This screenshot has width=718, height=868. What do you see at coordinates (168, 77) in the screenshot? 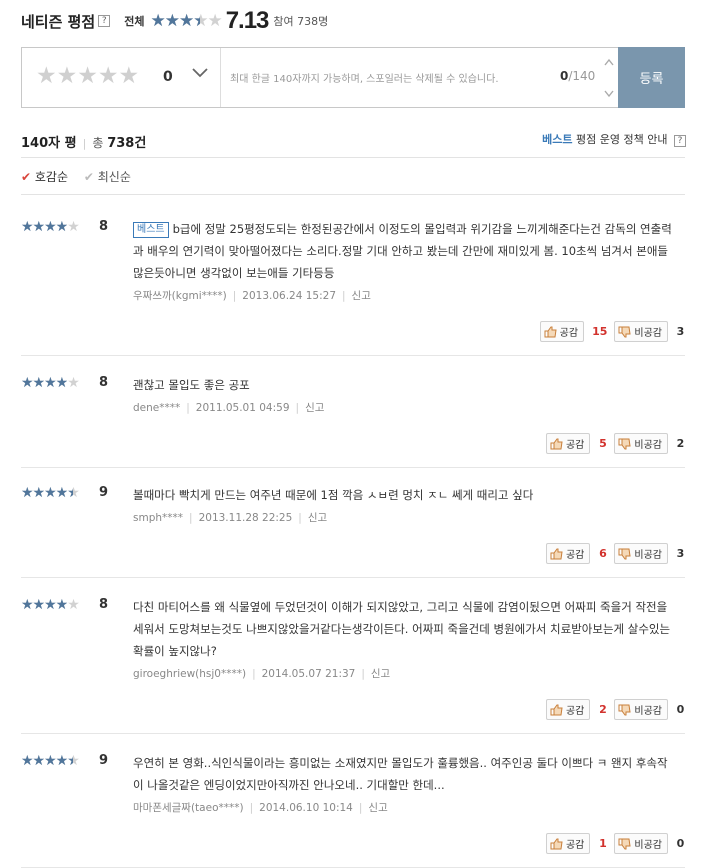
I see `selected-score: 0` at bounding box center [168, 77].